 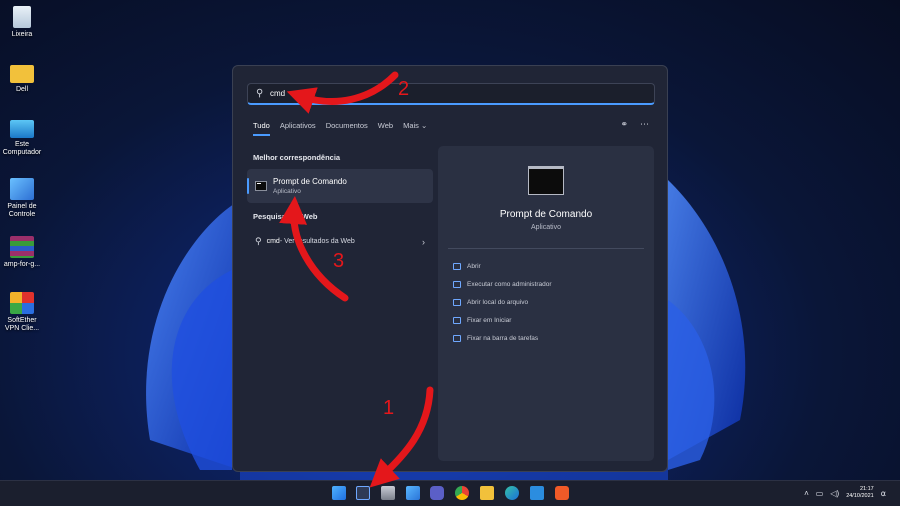 What do you see at coordinates (866, 489) in the screenshot?
I see `clock-time: 21:17` at bounding box center [866, 489].